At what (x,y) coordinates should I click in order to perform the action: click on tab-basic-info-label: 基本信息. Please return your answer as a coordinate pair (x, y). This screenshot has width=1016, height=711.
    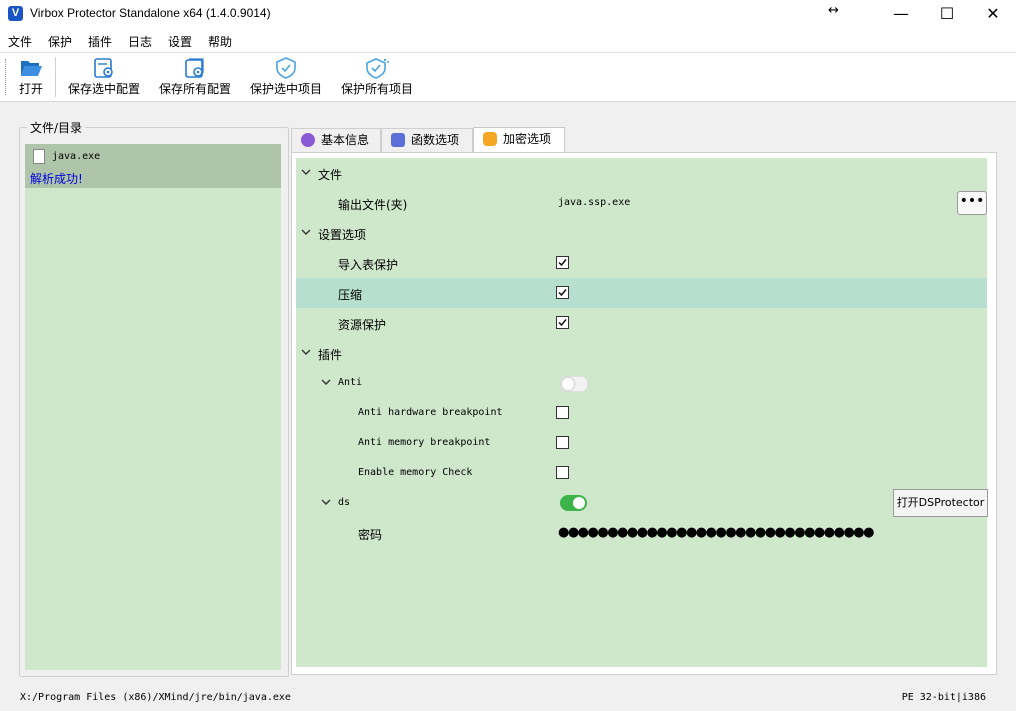
    Looking at the image, I should click on (345, 140).